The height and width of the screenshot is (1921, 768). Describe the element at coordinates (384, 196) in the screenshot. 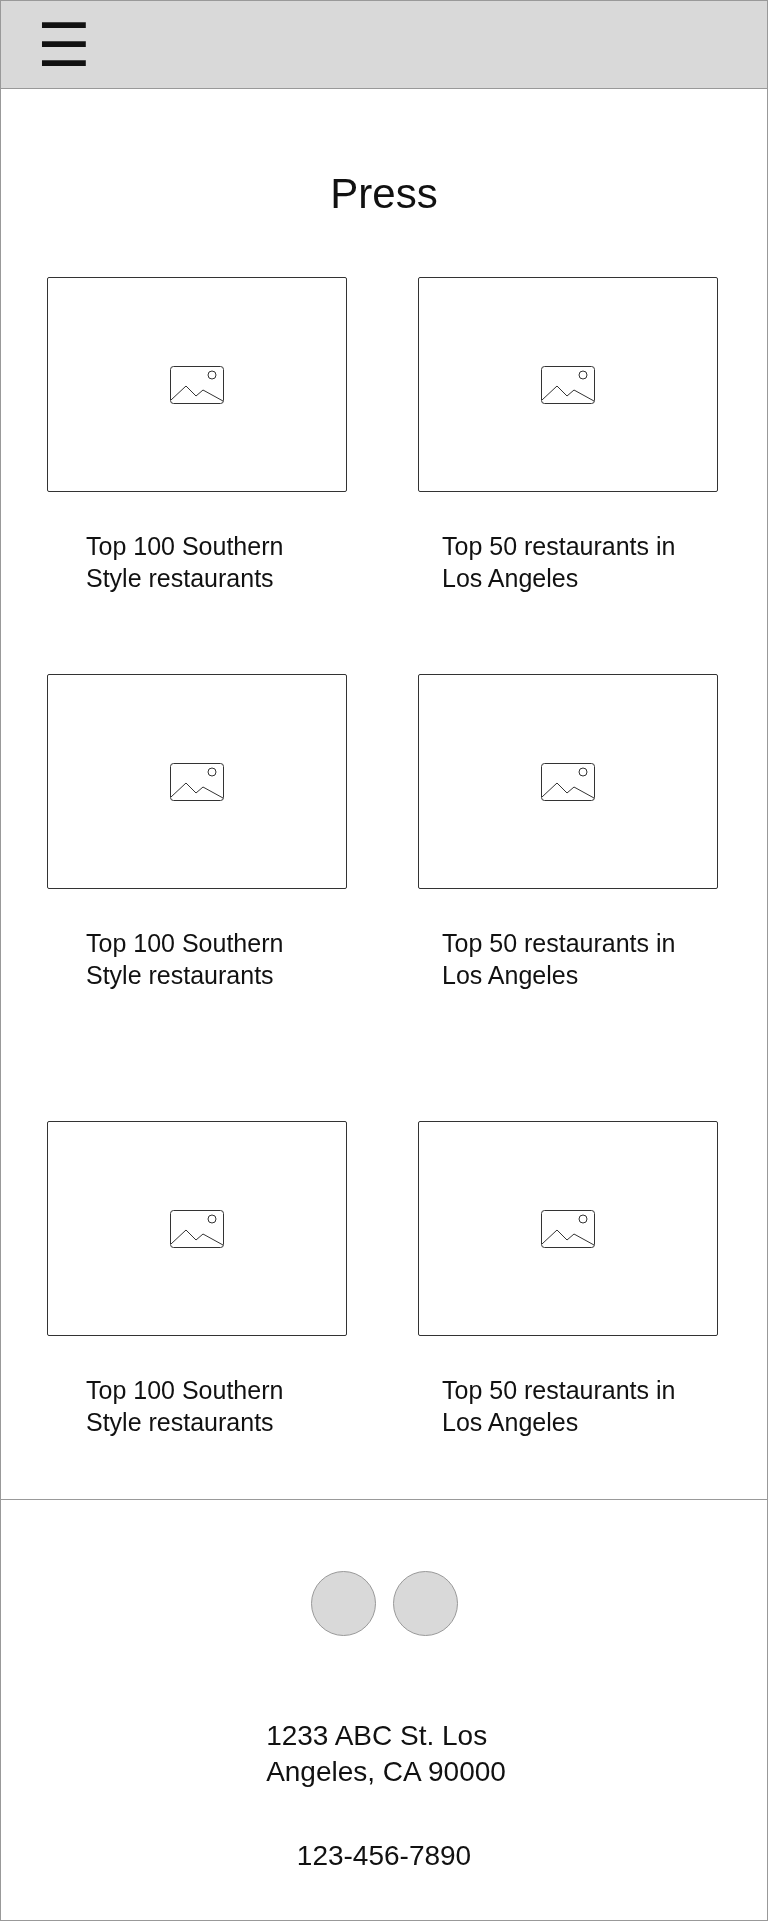

I see `page-title: Press` at that location.